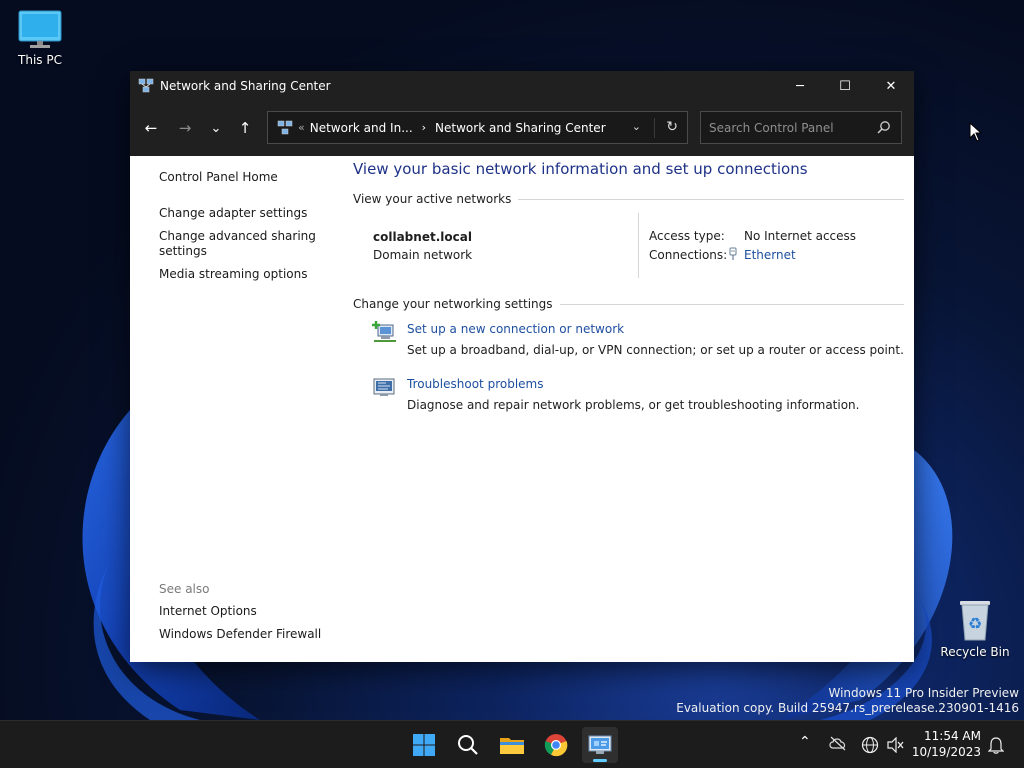 This screenshot has height=768, width=1024. What do you see at coordinates (218, 177) in the screenshot?
I see `link-control-panel-home: Control Panel Home` at bounding box center [218, 177].